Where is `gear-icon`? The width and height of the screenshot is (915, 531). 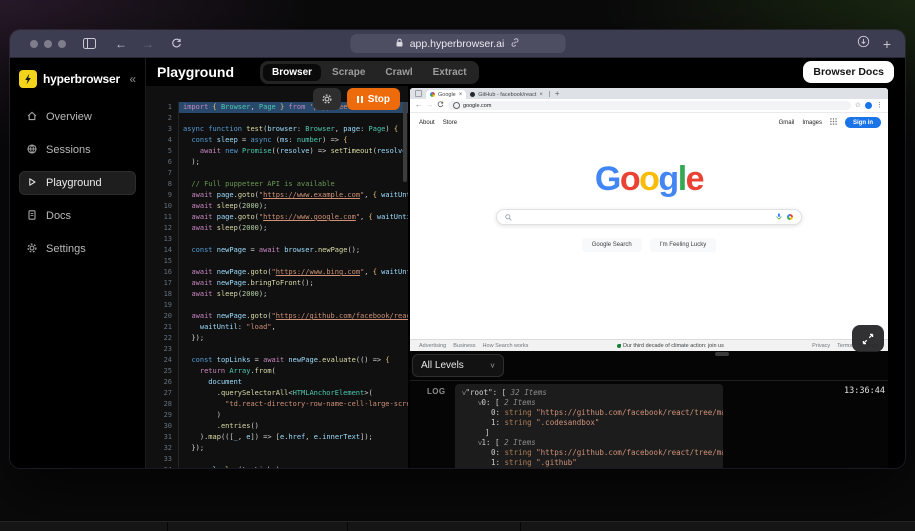
gear-icon is located at coordinates (32, 249).